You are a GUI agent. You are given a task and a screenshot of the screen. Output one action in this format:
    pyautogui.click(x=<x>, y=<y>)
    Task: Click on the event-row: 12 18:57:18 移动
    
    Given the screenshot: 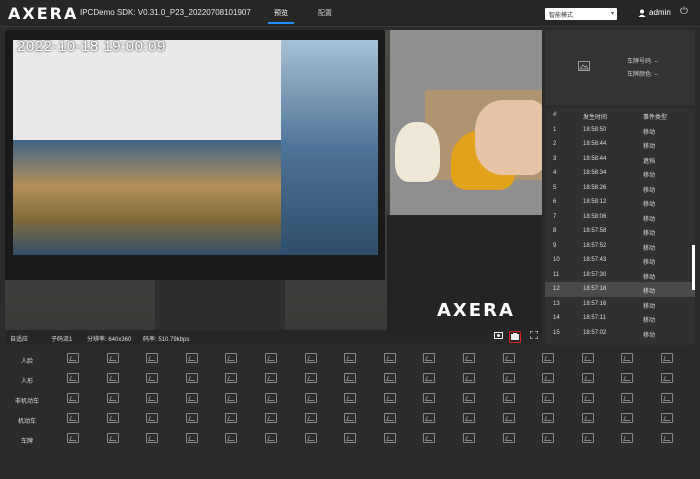 What is the action you would take?
    pyautogui.click(x=620, y=289)
    